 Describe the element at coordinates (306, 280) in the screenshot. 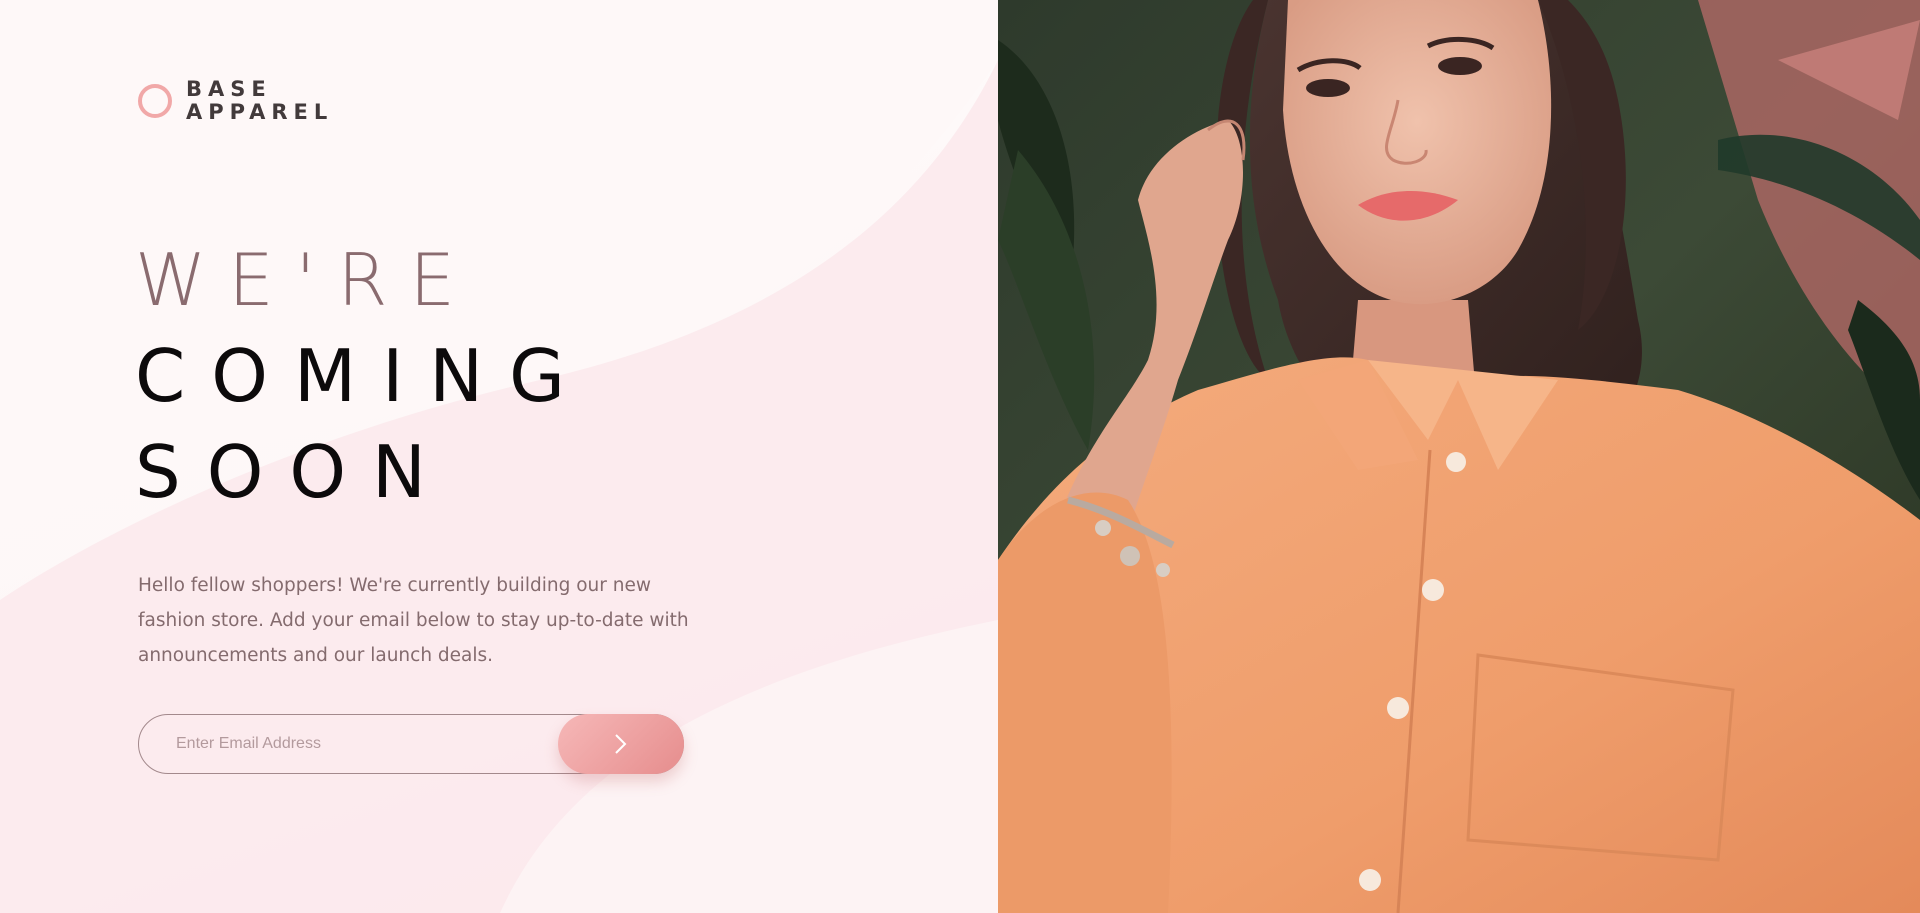

I see `hero-line-were: WE'RE` at that location.